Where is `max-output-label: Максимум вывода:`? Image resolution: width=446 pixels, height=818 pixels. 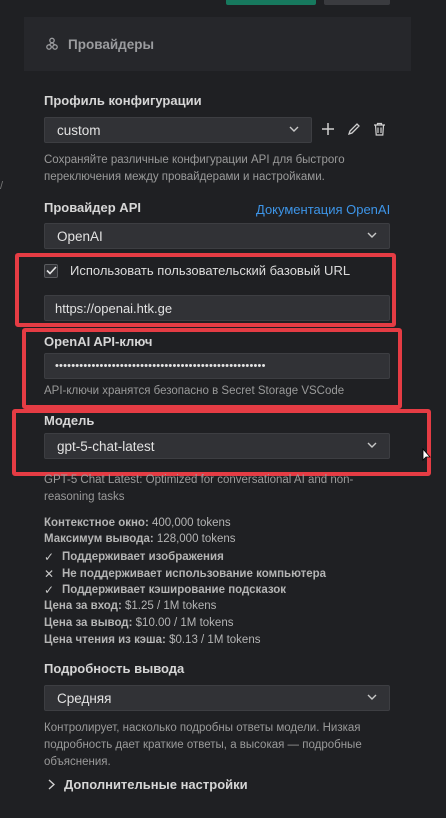 max-output-label: Максимум вывода: is located at coordinates (99, 539).